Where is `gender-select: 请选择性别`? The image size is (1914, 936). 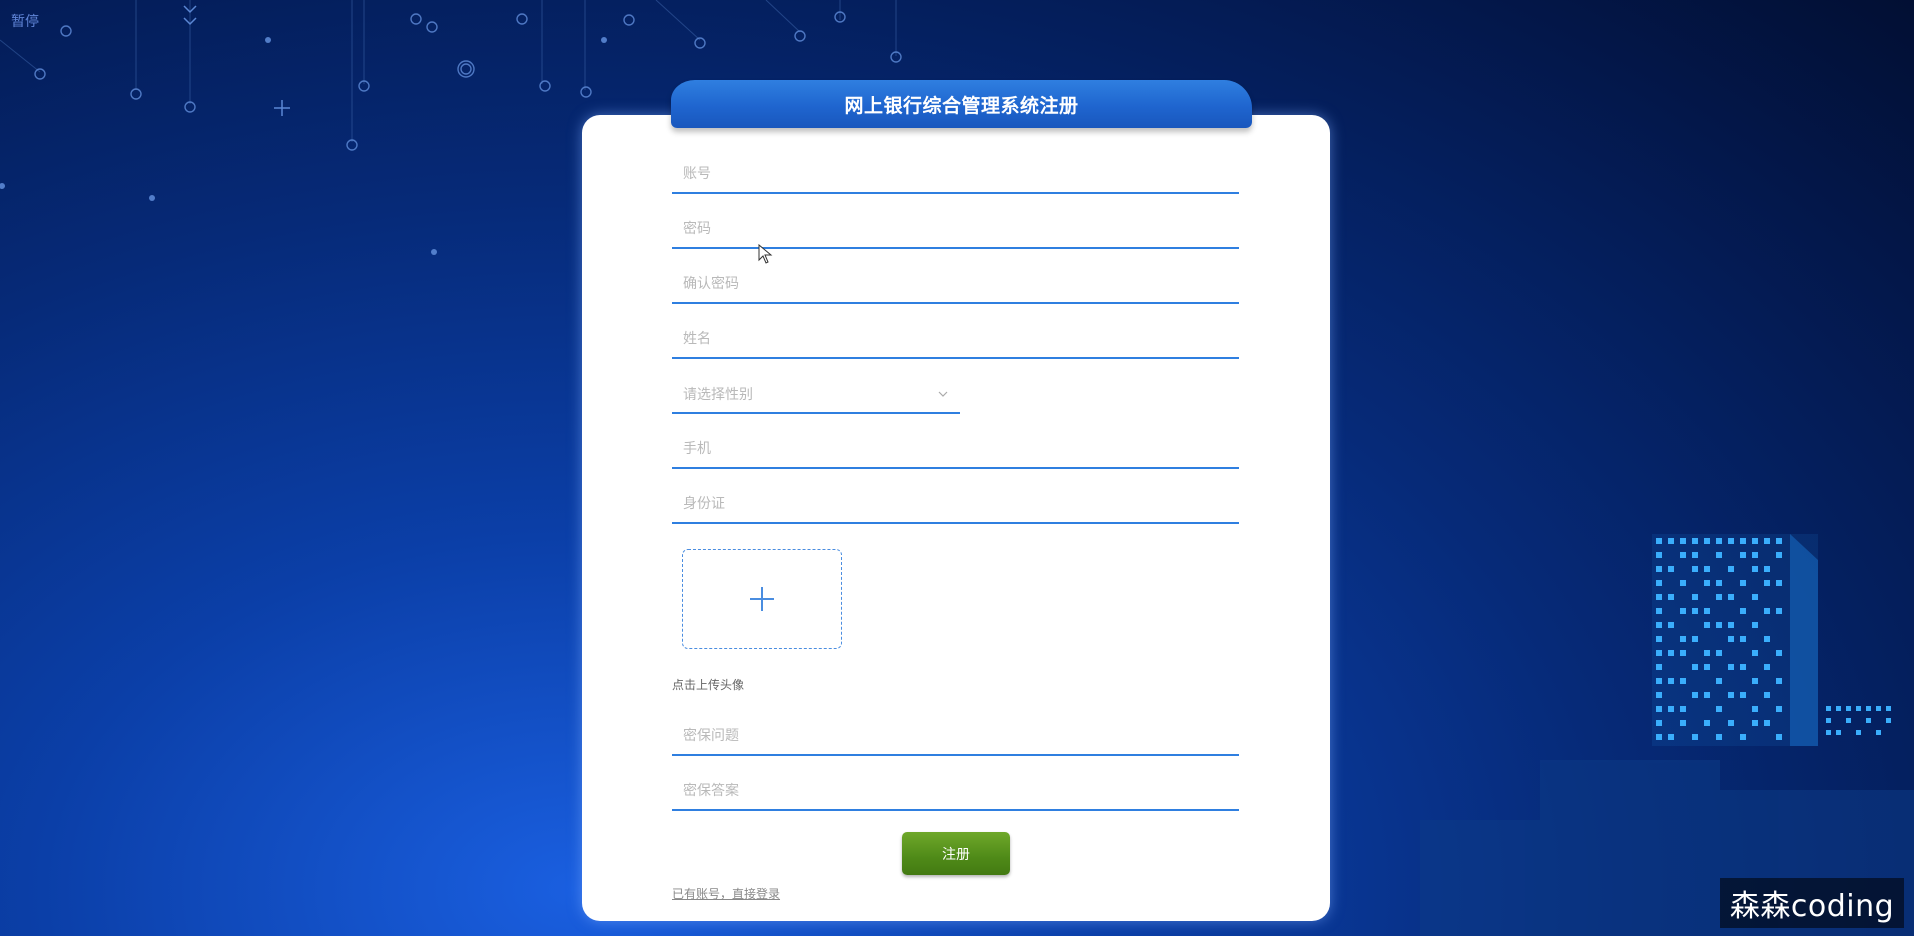
gender-select: 请选择性别 is located at coordinates (816, 392).